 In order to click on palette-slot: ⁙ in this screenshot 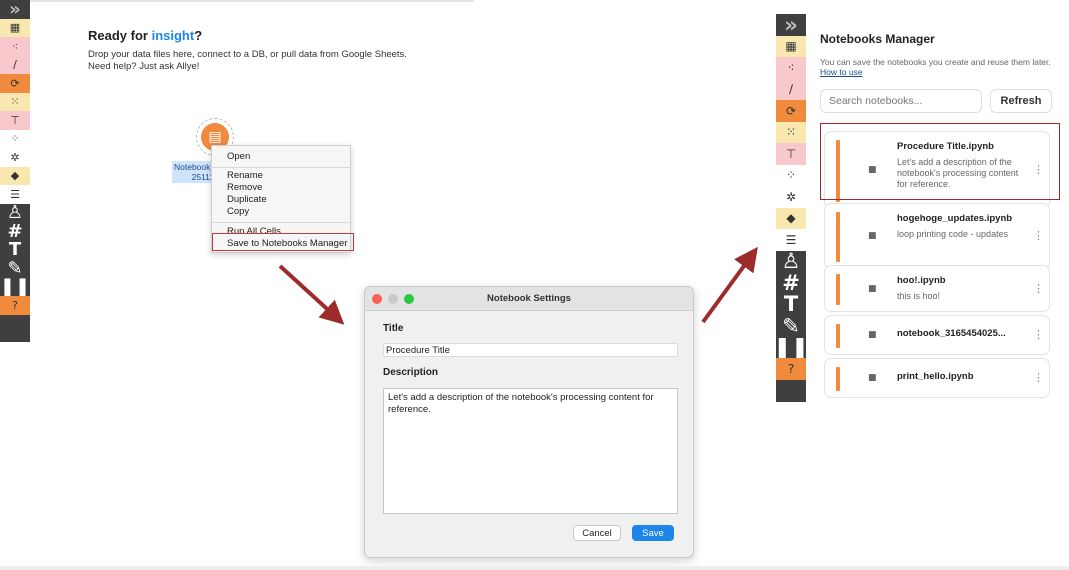, I will do `click(15, 101)`.